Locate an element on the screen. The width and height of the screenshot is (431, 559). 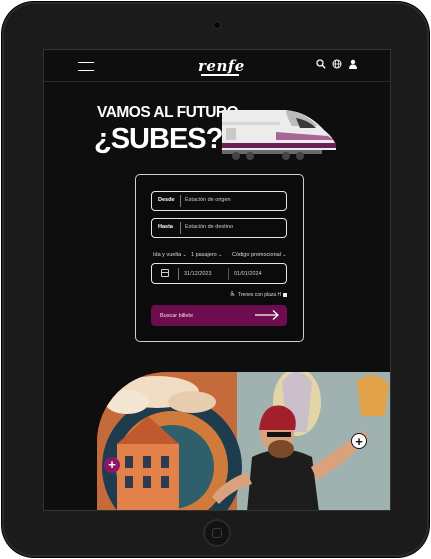
origin-field: Desde Estación de origen is located at coordinates (219, 201).